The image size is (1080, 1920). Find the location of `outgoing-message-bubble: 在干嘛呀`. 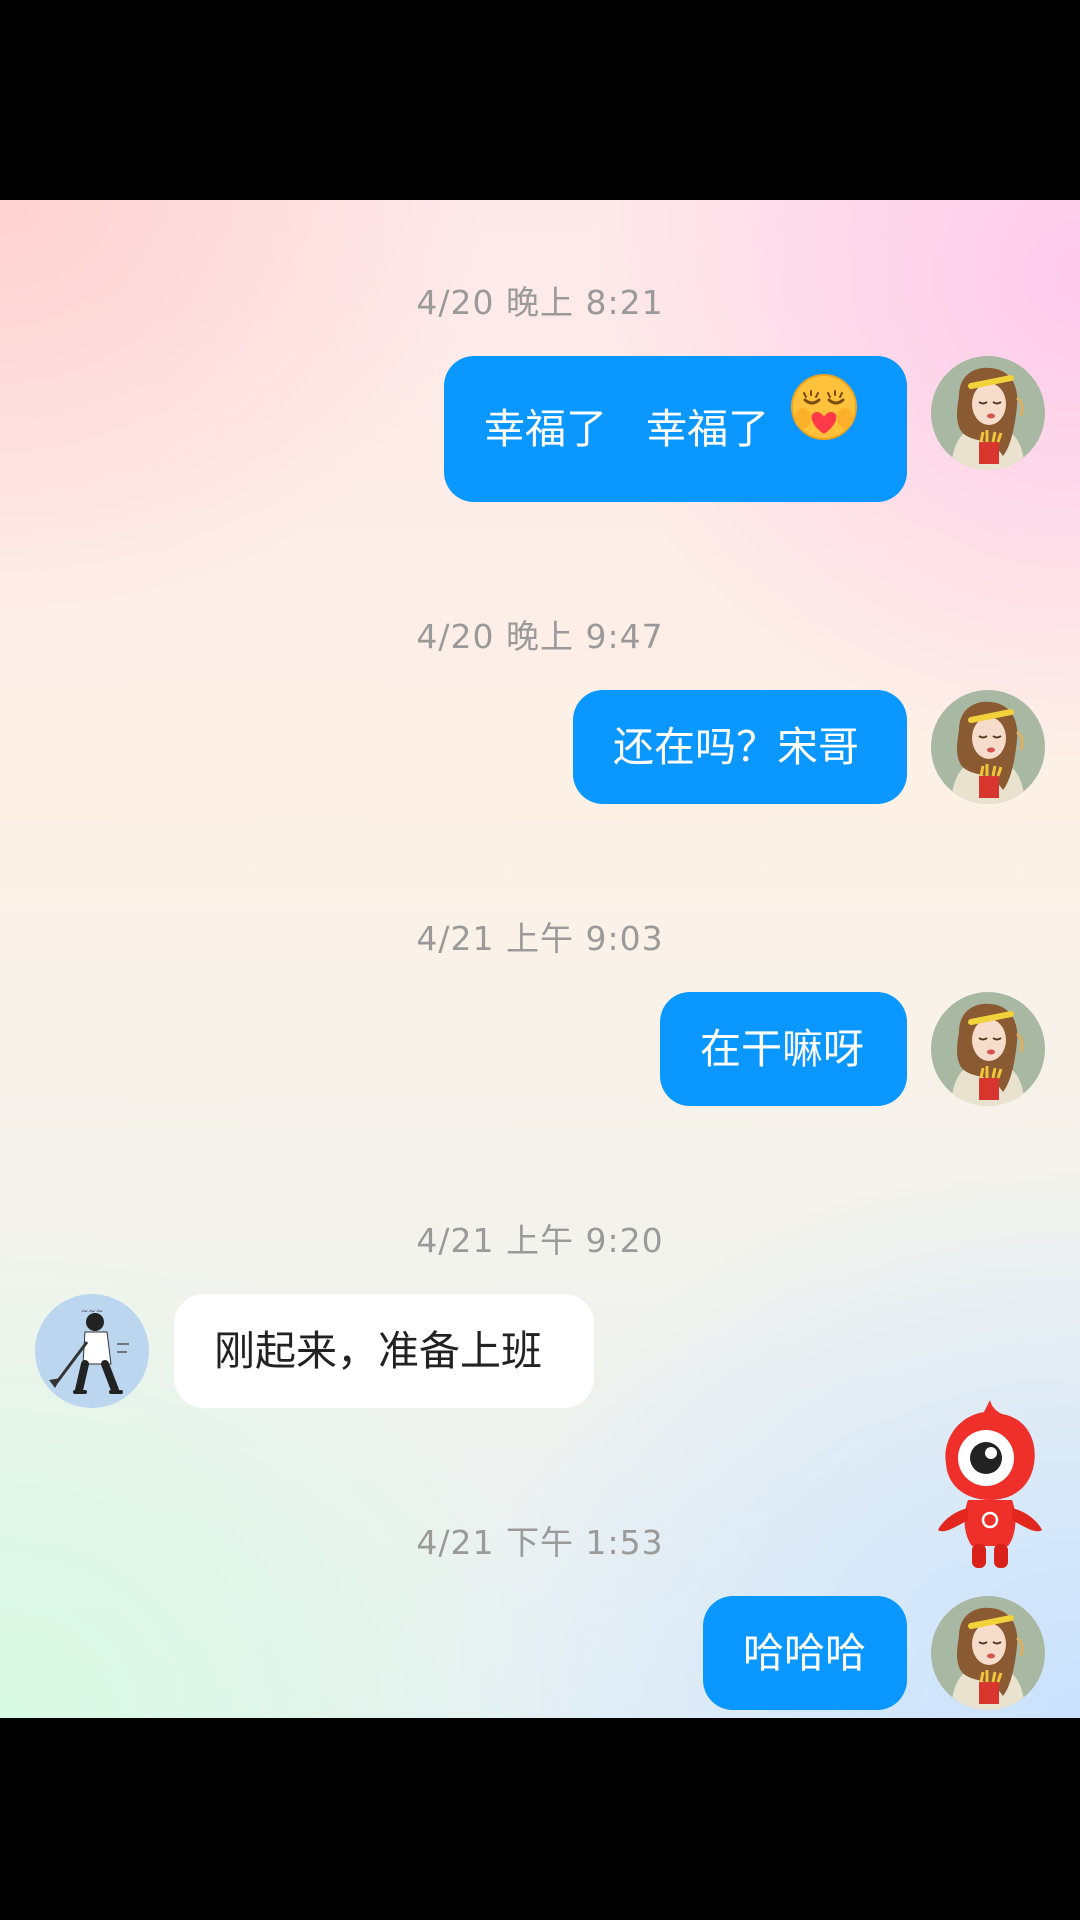

outgoing-message-bubble: 在干嘛呀 is located at coordinates (783, 1049).